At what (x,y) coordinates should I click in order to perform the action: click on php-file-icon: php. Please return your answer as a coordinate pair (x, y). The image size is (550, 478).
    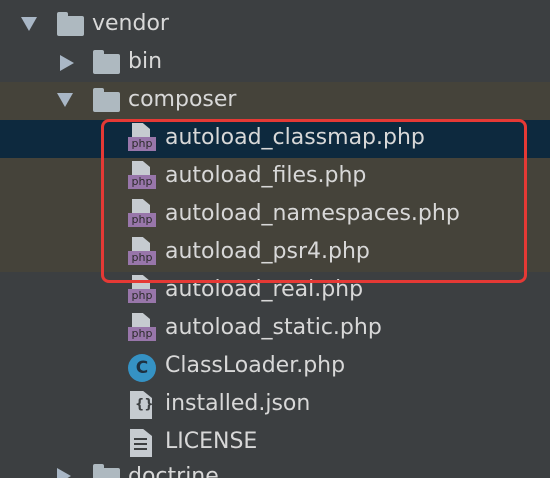
    Looking at the image, I should click on (143, 329).